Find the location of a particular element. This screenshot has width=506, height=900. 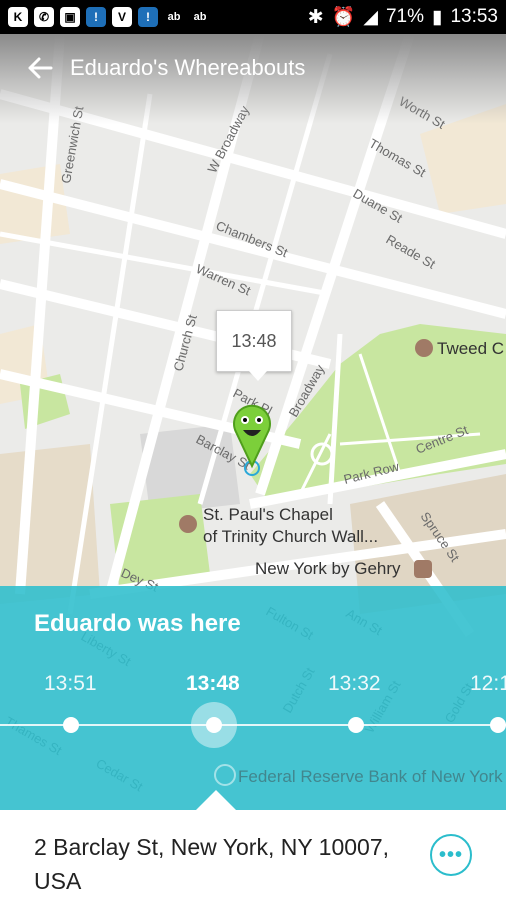

poi-label: Federal Reserve Bank of New York is located at coordinates (370, 776).